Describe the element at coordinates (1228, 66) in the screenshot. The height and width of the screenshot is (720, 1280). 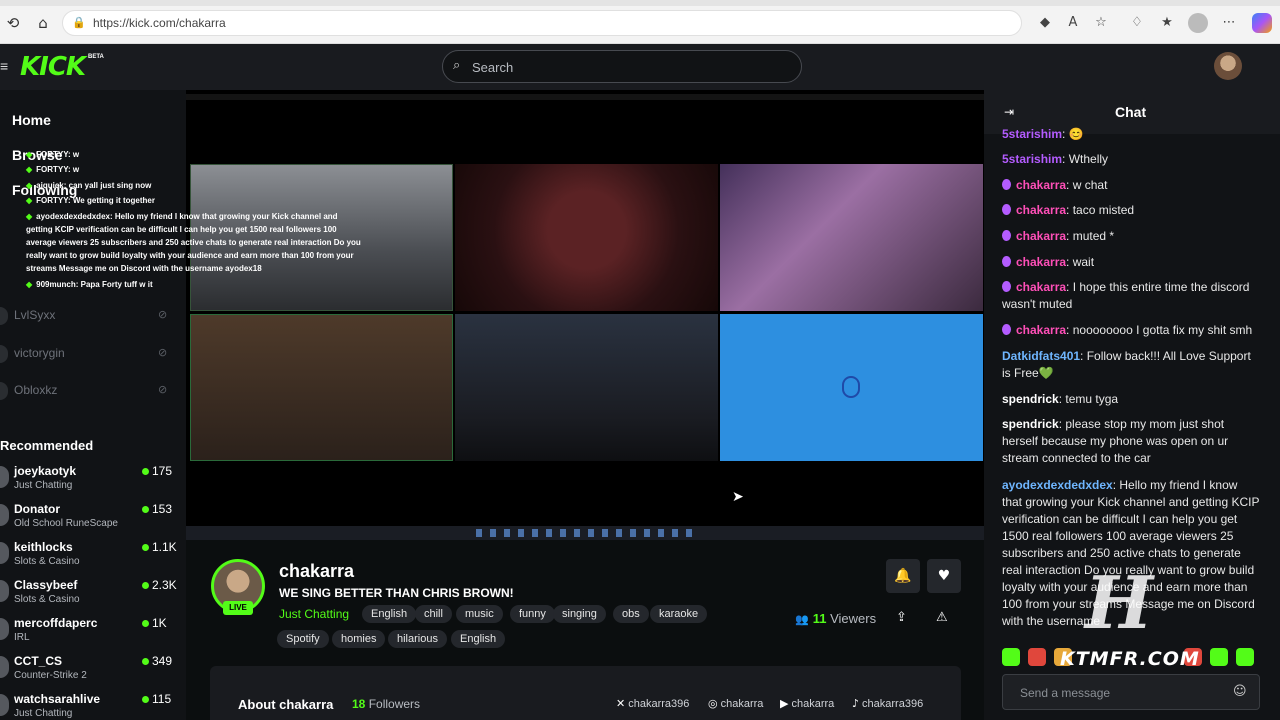
I see `user-avatar` at that location.